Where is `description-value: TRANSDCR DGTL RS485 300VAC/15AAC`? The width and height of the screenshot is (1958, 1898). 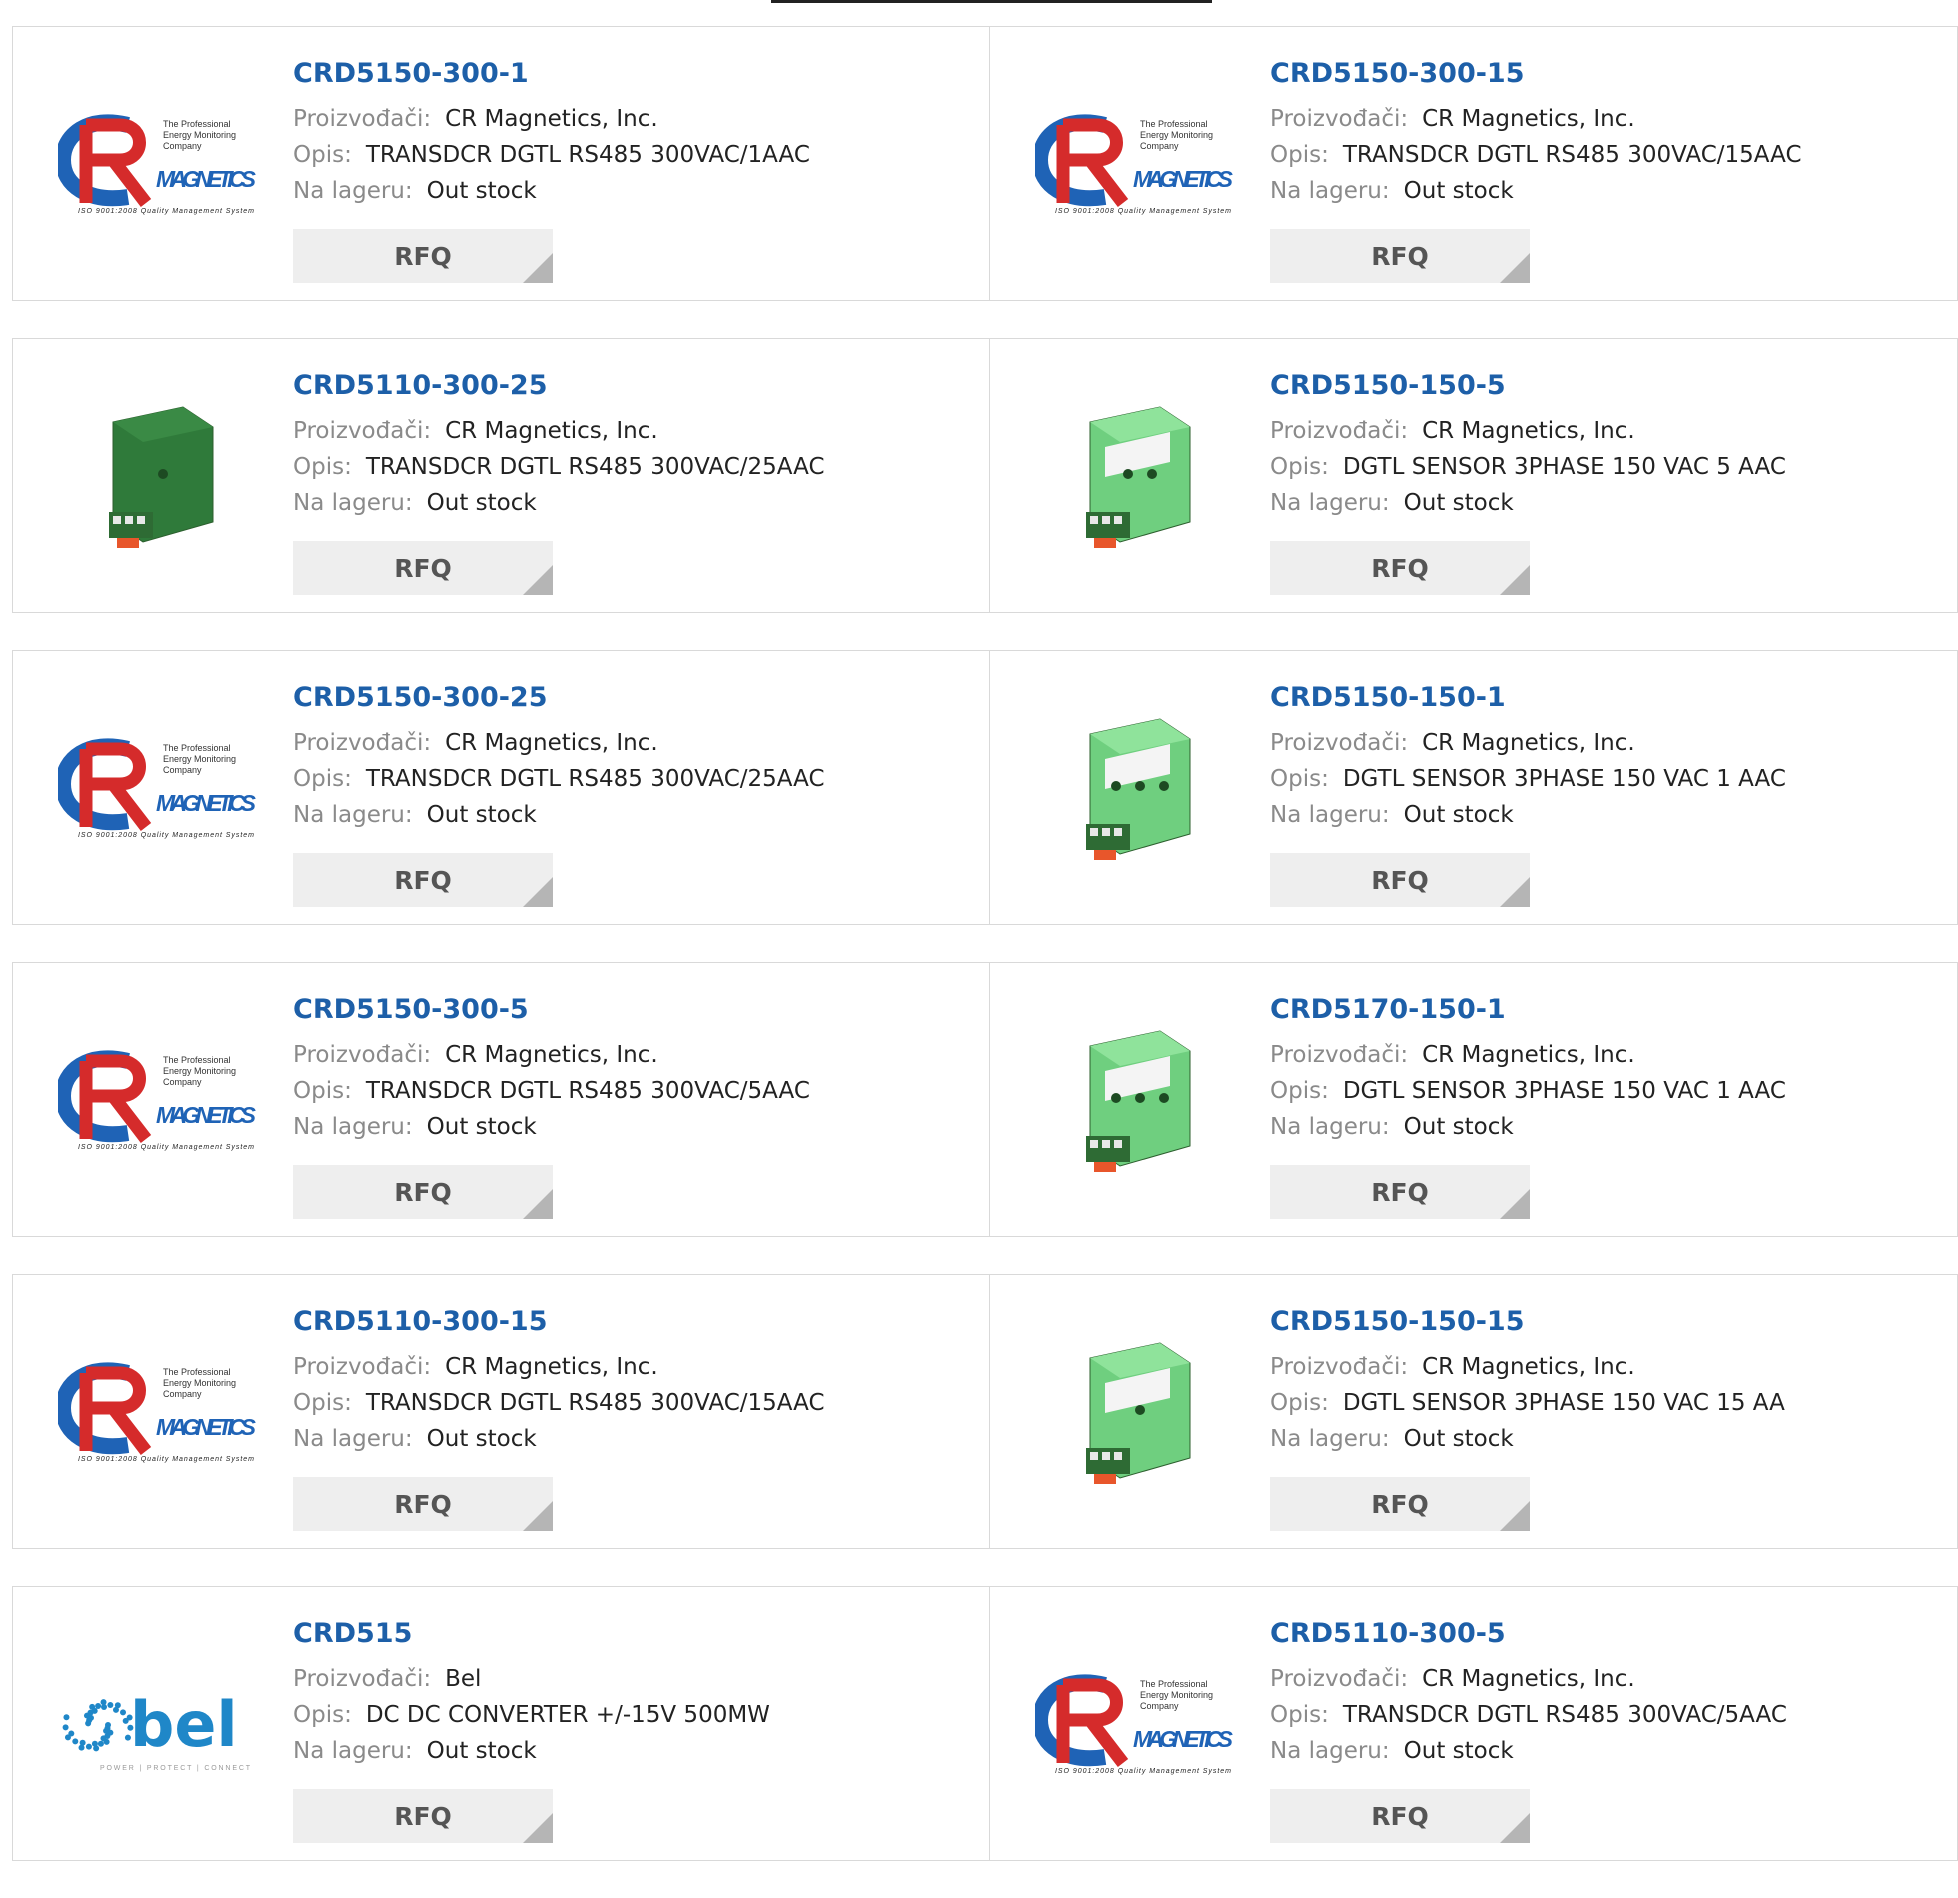 description-value: TRANSDCR DGTL RS485 300VAC/15AAC is located at coordinates (595, 1403).